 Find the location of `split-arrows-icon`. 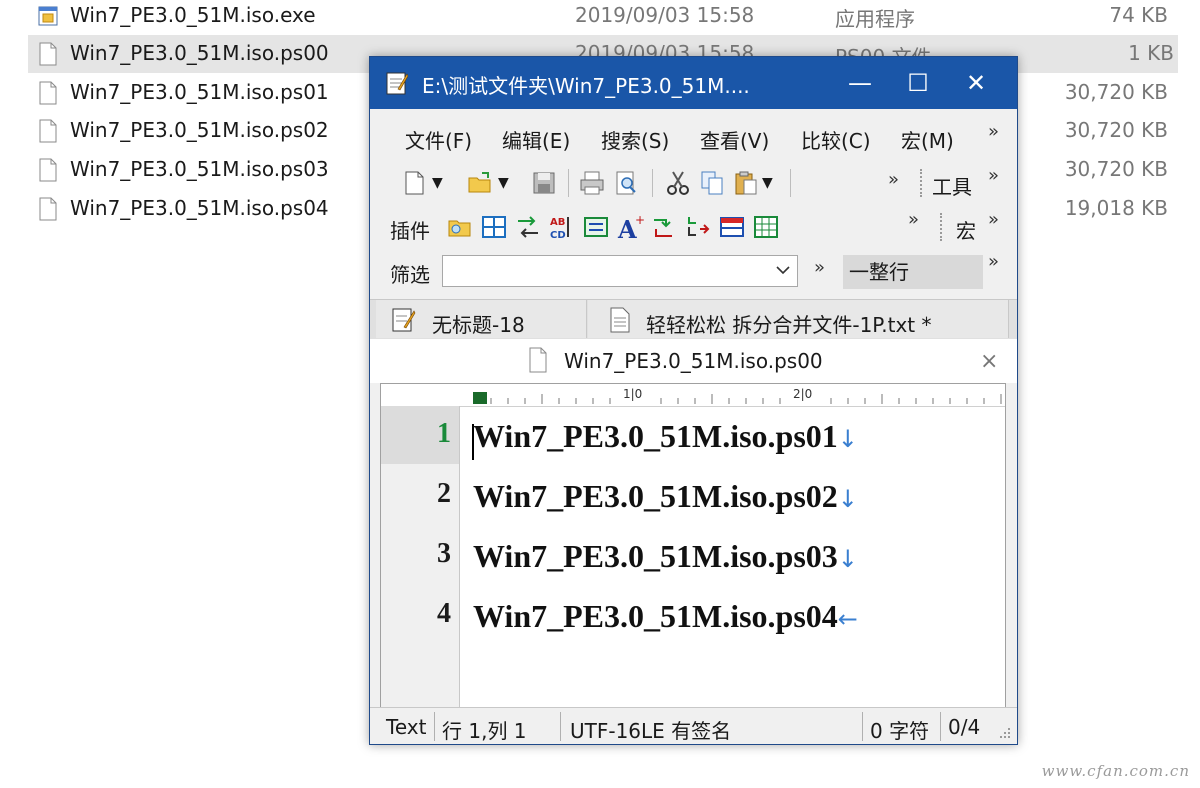

split-arrows-icon is located at coordinates (664, 227).